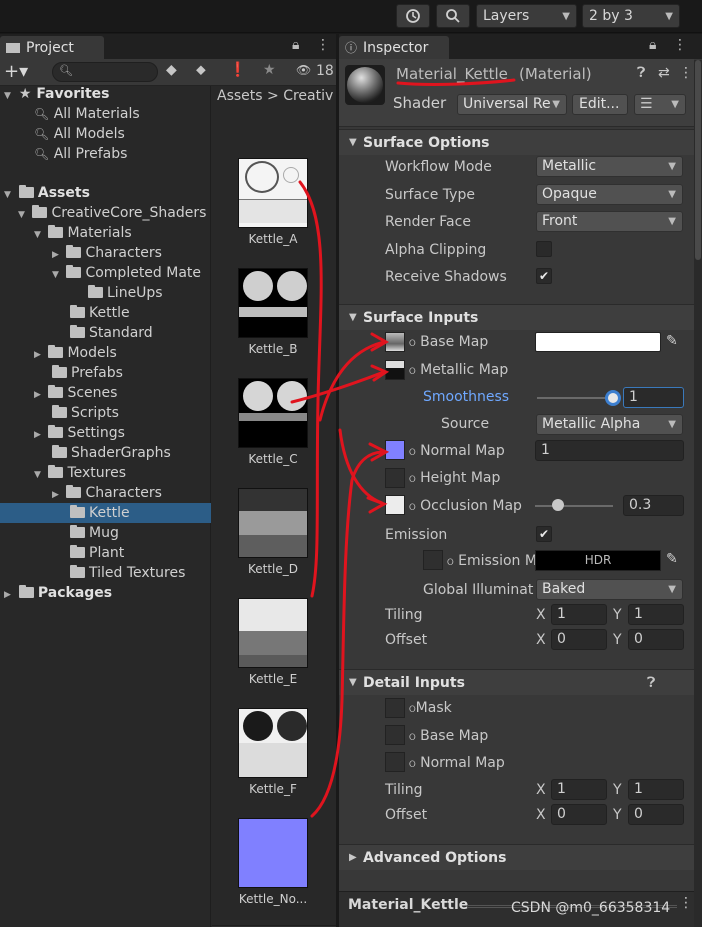 The width and height of the screenshot is (702, 927). Describe the element at coordinates (395, 762) in the screenshot. I see `detail-normal-map-texture-slot` at that location.